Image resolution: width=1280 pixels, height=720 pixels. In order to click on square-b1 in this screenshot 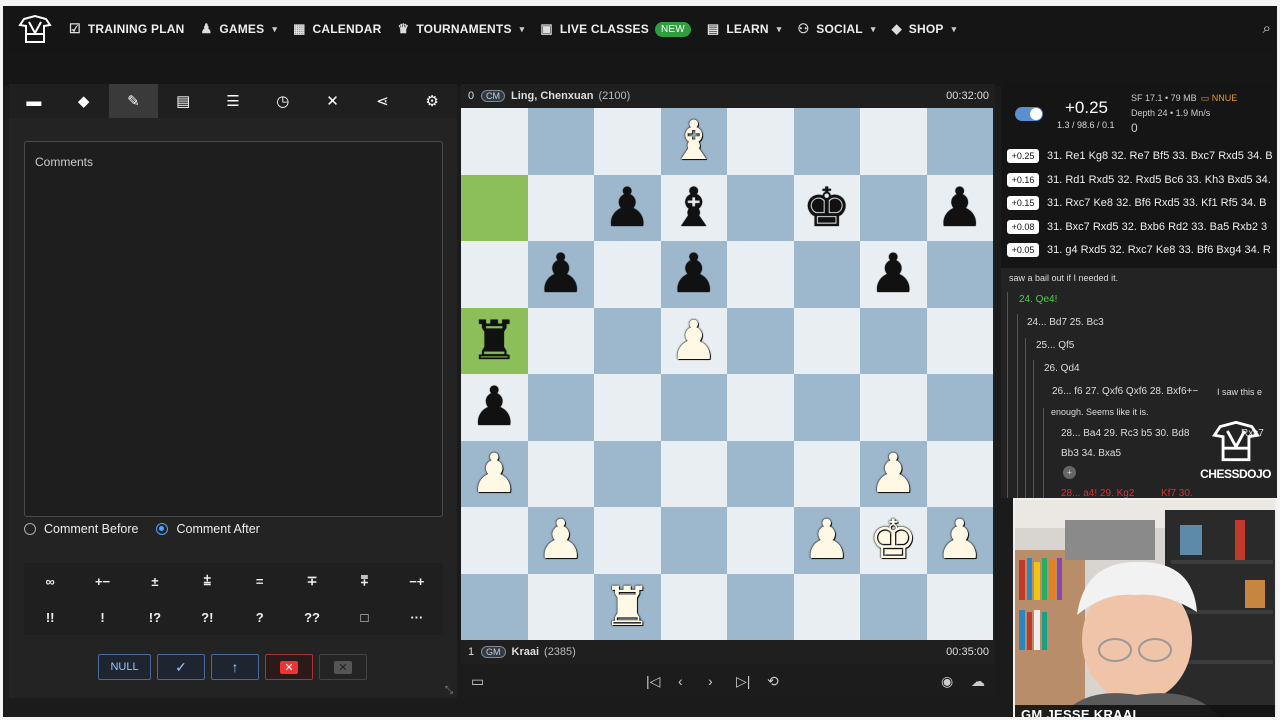, I will do `click(560, 606)`.